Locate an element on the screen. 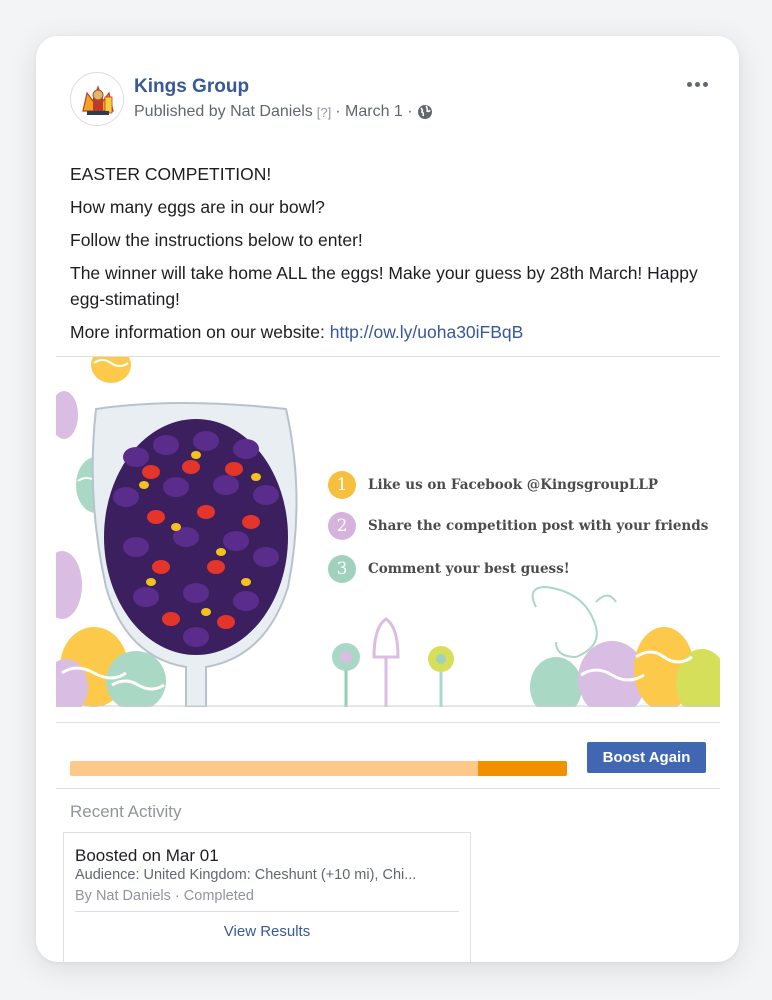  globe-icon is located at coordinates (425, 112).